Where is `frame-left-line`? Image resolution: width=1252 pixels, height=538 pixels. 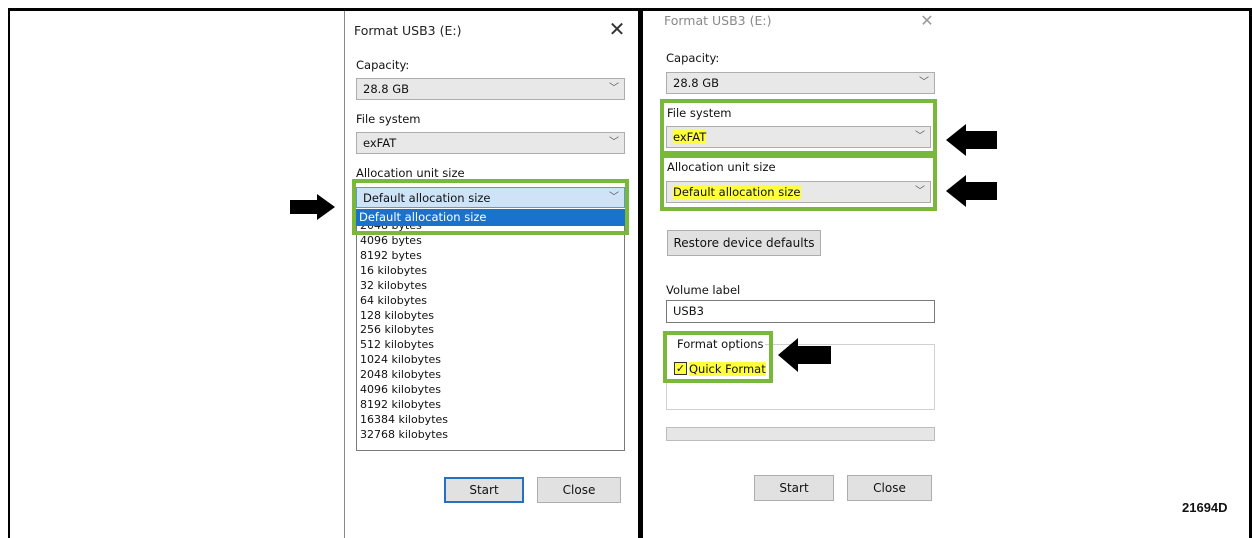 frame-left-line is located at coordinates (9, 273).